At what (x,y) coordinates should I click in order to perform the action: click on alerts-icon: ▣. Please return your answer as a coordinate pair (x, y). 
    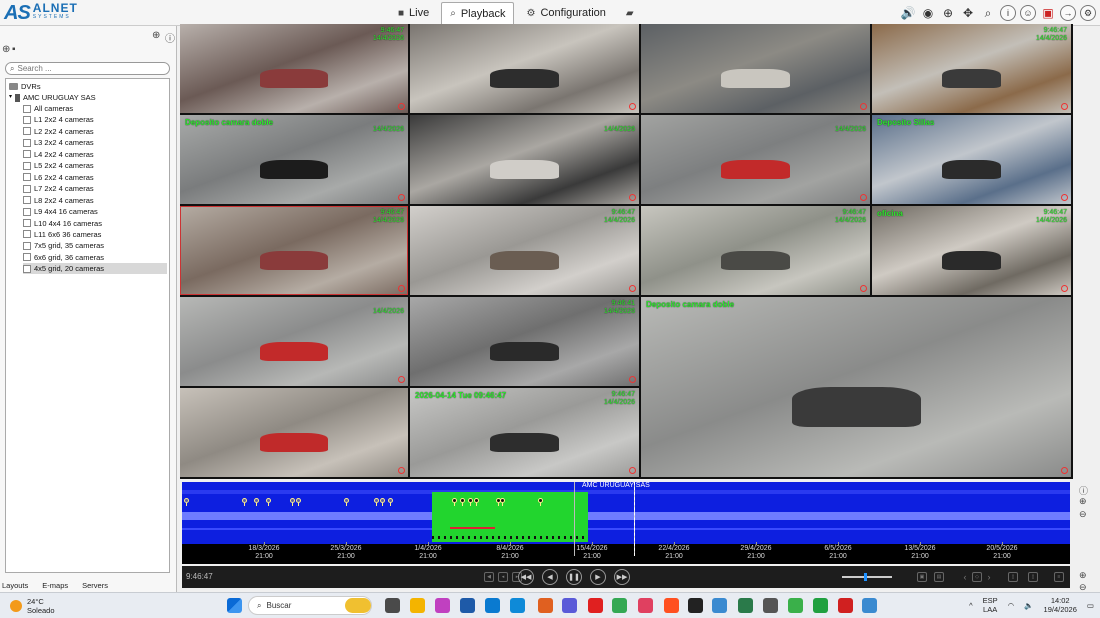
    Looking at the image, I should click on (1048, 13).